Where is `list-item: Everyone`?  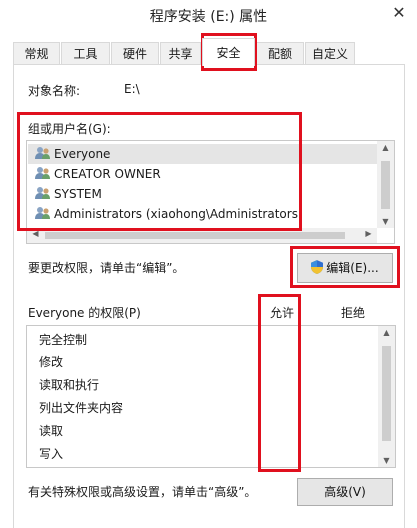
list-item: Everyone is located at coordinates (72, 154).